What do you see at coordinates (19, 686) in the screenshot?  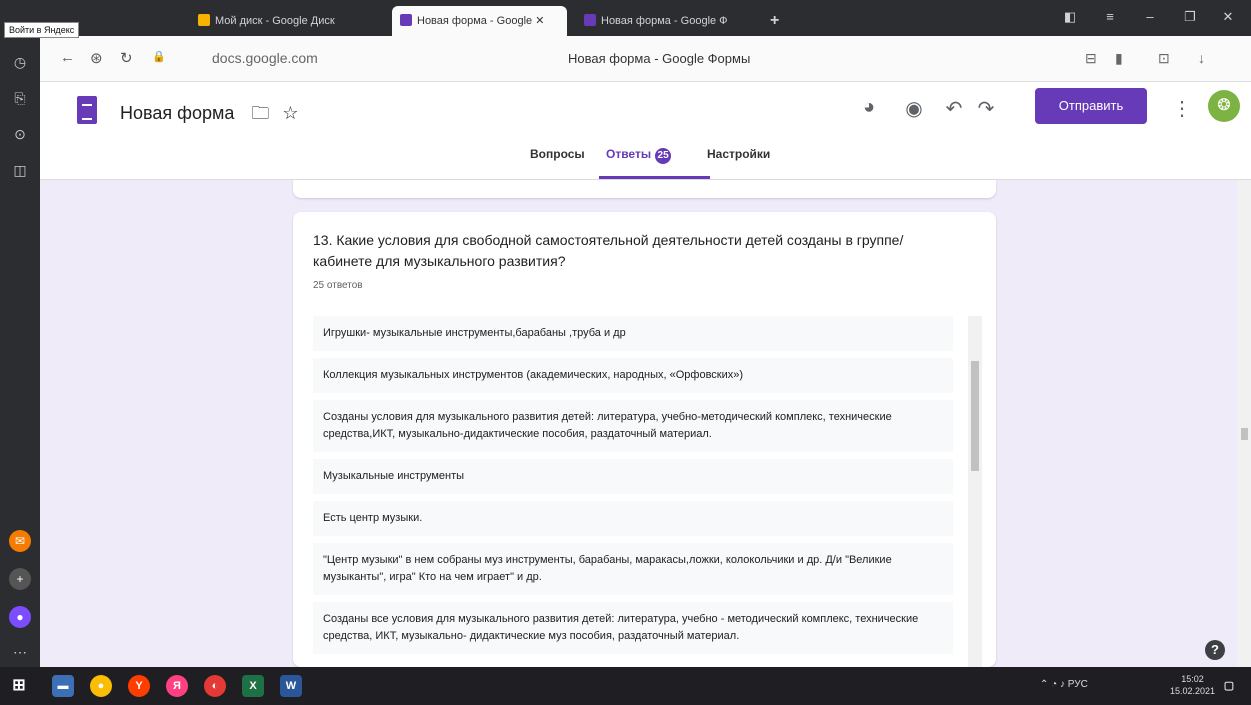 I see `windows-start-icon: ⊞` at bounding box center [19, 686].